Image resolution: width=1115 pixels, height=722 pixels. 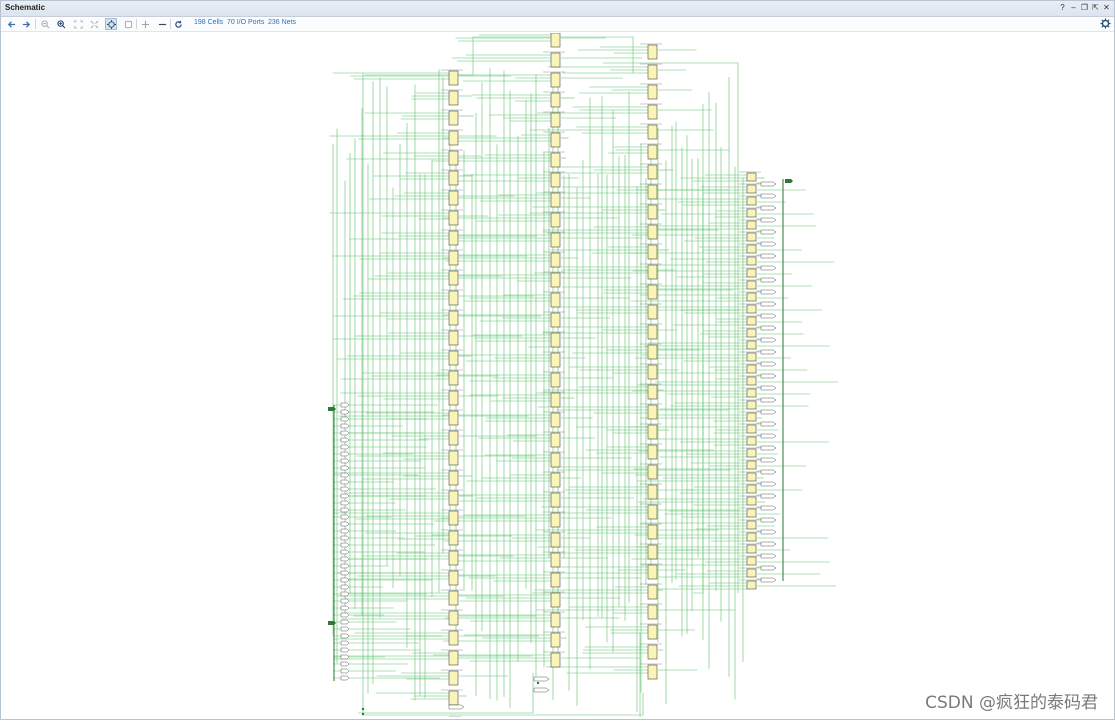 What do you see at coordinates (25, 7) in the screenshot?
I see `window-title: Schematic` at bounding box center [25, 7].